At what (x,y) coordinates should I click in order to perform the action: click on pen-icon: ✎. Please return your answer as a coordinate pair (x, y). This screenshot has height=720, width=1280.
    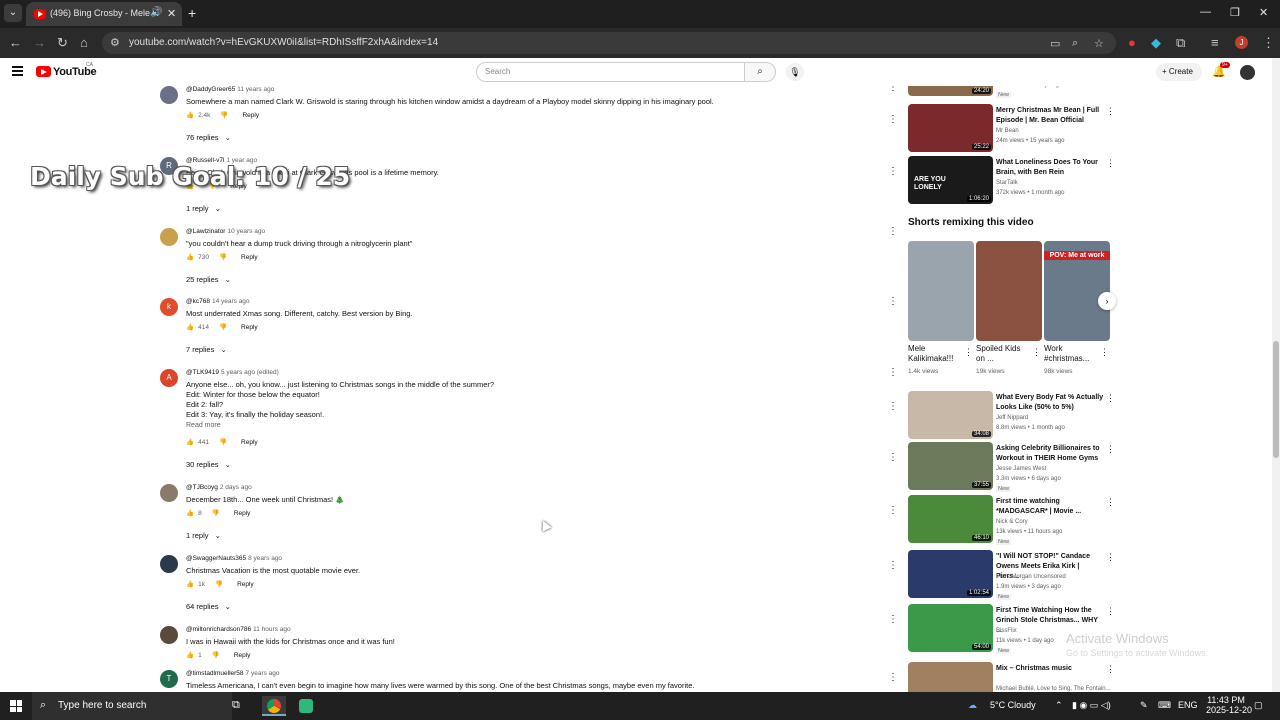
    Looking at the image, I should click on (1144, 705).